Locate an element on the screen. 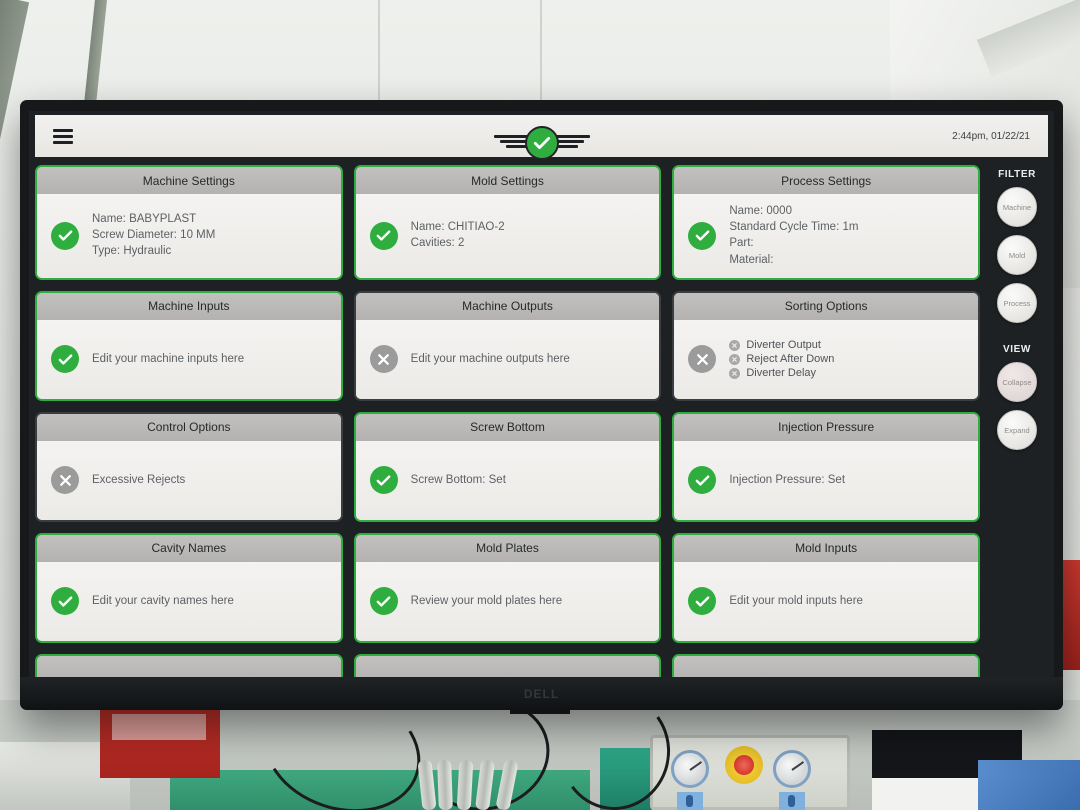 This screenshot has height=810, width=1080. subitem-label: Diverter Output is located at coordinates (783, 345).